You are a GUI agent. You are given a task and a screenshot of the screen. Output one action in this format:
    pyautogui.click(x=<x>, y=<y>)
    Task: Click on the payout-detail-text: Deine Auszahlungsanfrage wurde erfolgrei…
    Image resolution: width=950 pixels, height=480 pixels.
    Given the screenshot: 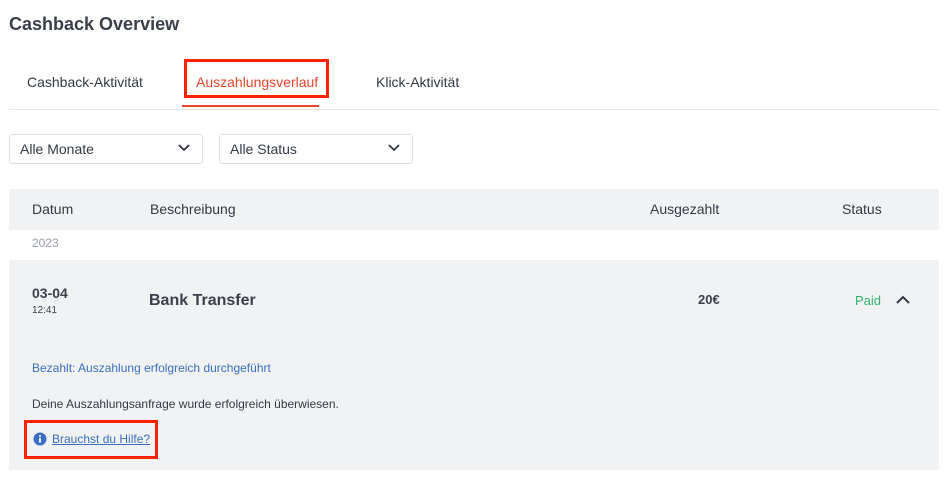 What is the action you would take?
    pyautogui.click(x=185, y=404)
    